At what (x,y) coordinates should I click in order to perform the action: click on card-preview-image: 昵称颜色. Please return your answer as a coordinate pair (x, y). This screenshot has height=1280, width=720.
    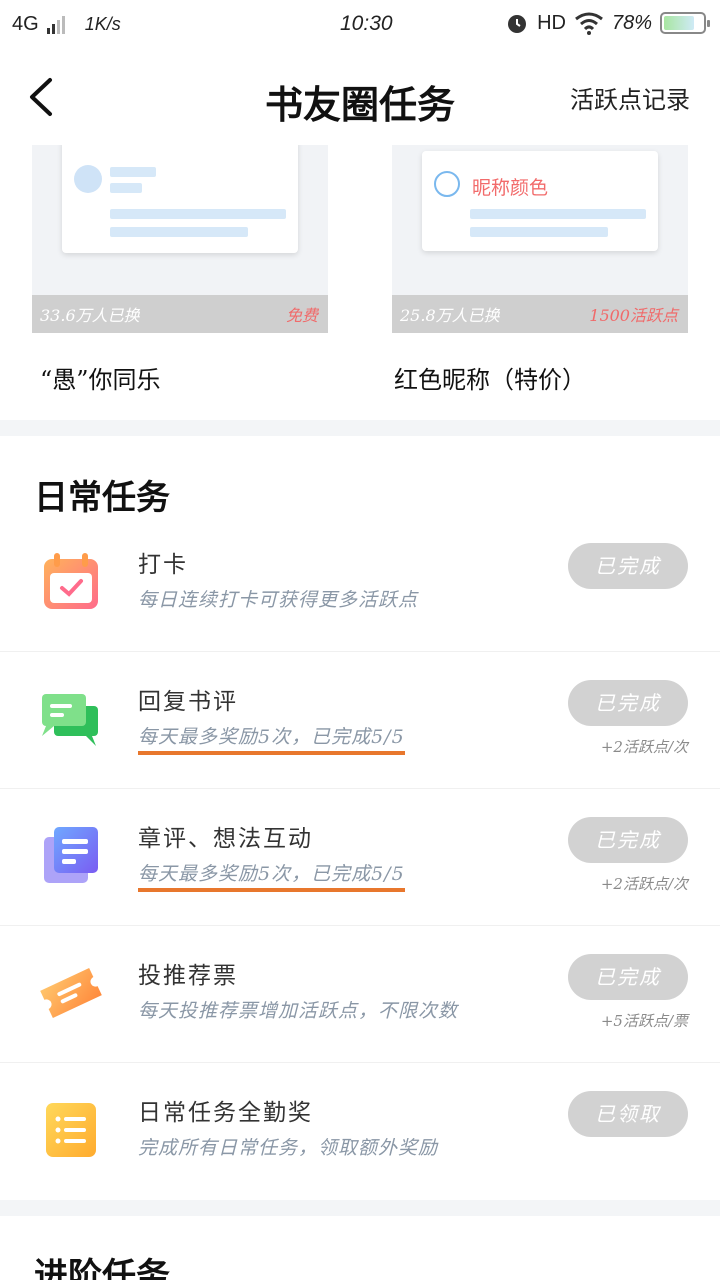
    Looking at the image, I should click on (540, 220).